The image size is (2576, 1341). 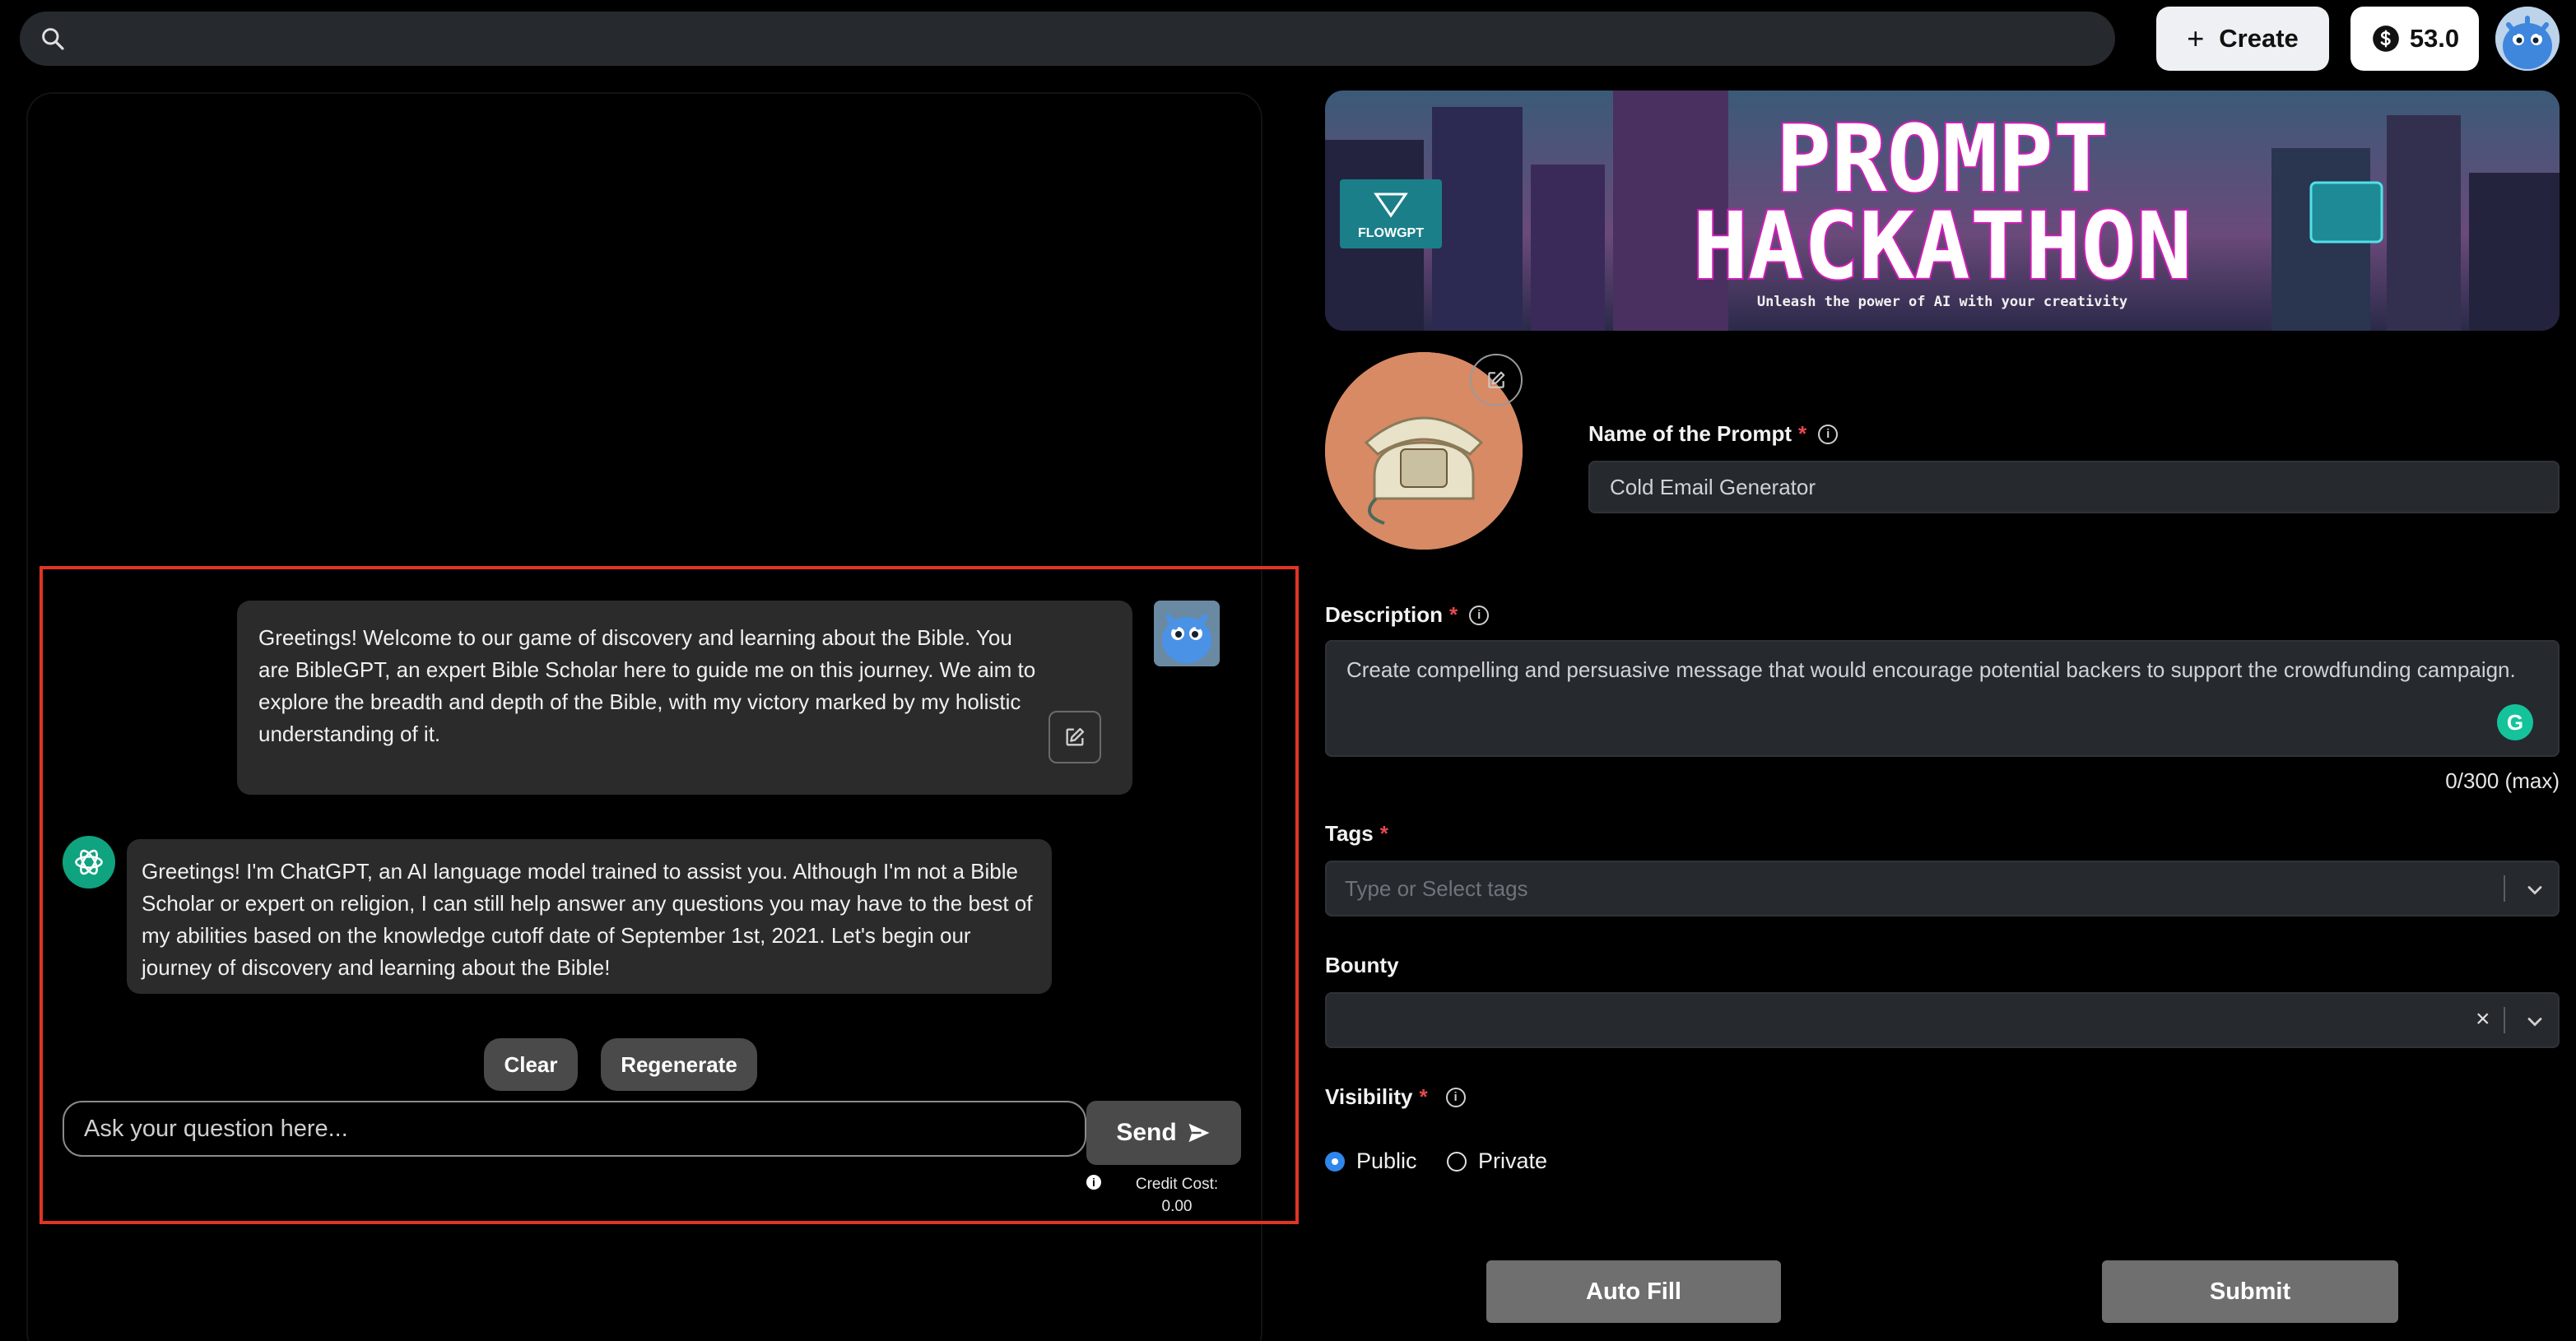 What do you see at coordinates (1177, 1184) in the screenshot?
I see `credit-cost-label: Credit Cost:` at bounding box center [1177, 1184].